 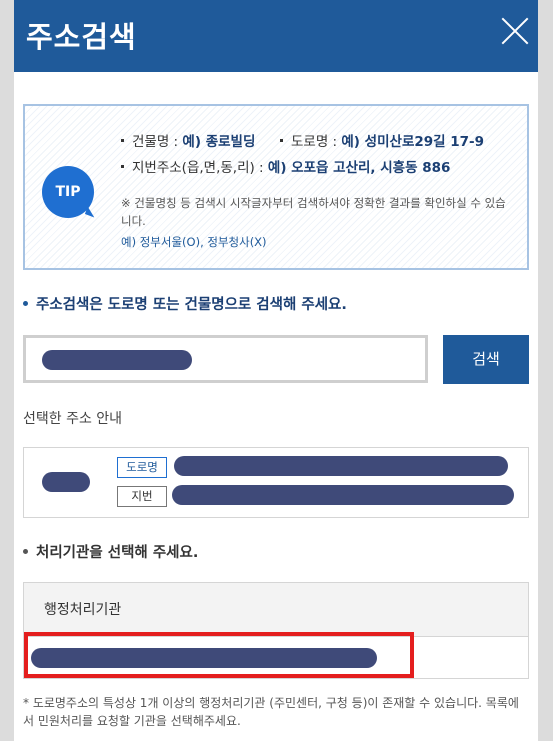 What do you see at coordinates (225, 359) in the screenshot?
I see `search-input` at bounding box center [225, 359].